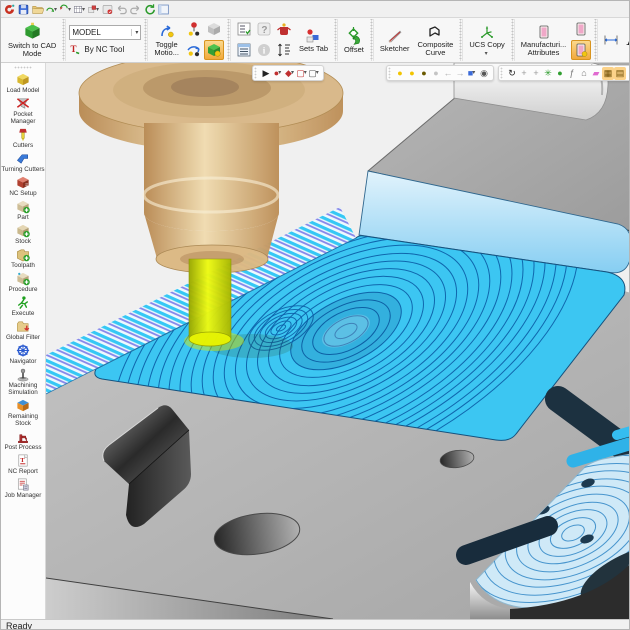 Image resolution: width=630 pixels, height=630 pixels. What do you see at coordinates (23, 258) in the screenshot?
I see `sidebar-item-toolpath: Toolpath` at bounding box center [23, 258].